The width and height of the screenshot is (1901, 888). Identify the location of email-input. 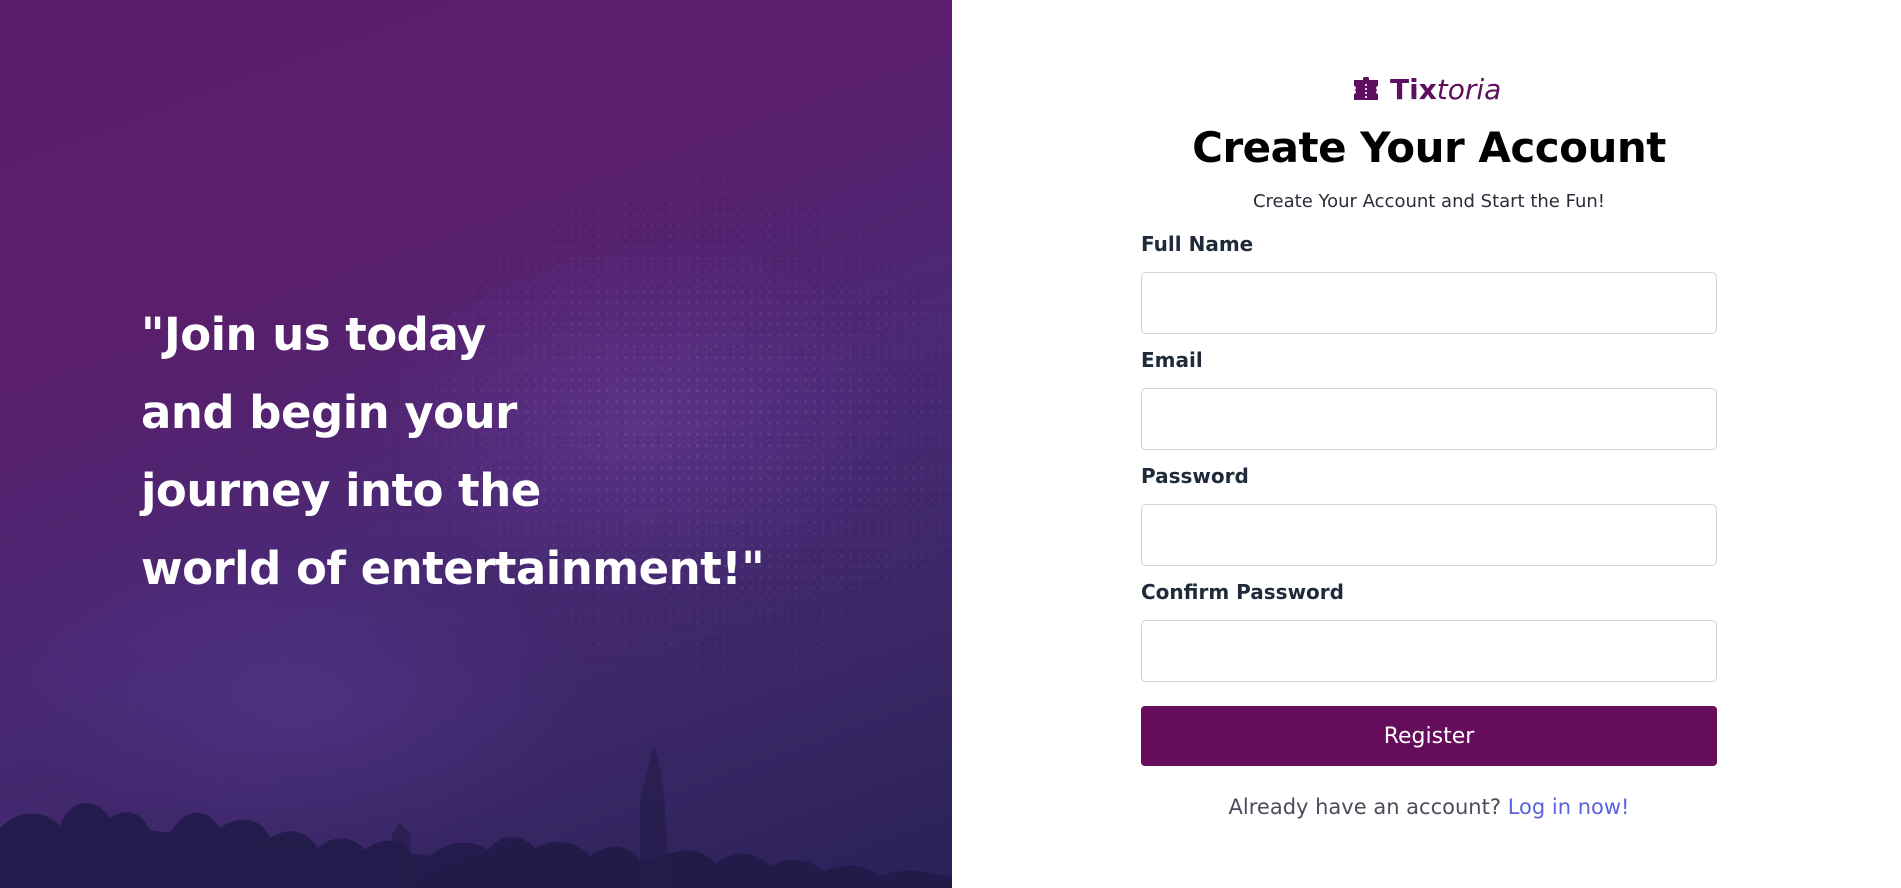
(1429, 419).